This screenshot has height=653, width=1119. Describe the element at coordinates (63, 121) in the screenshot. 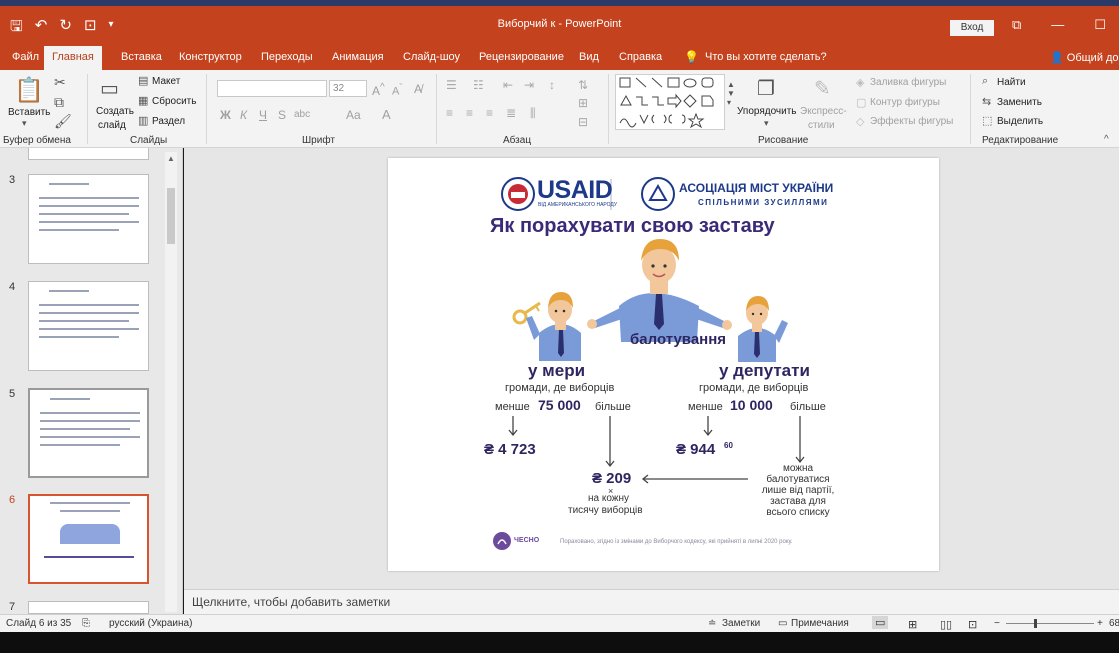

I see `format-painter-icon: 🖌` at that location.